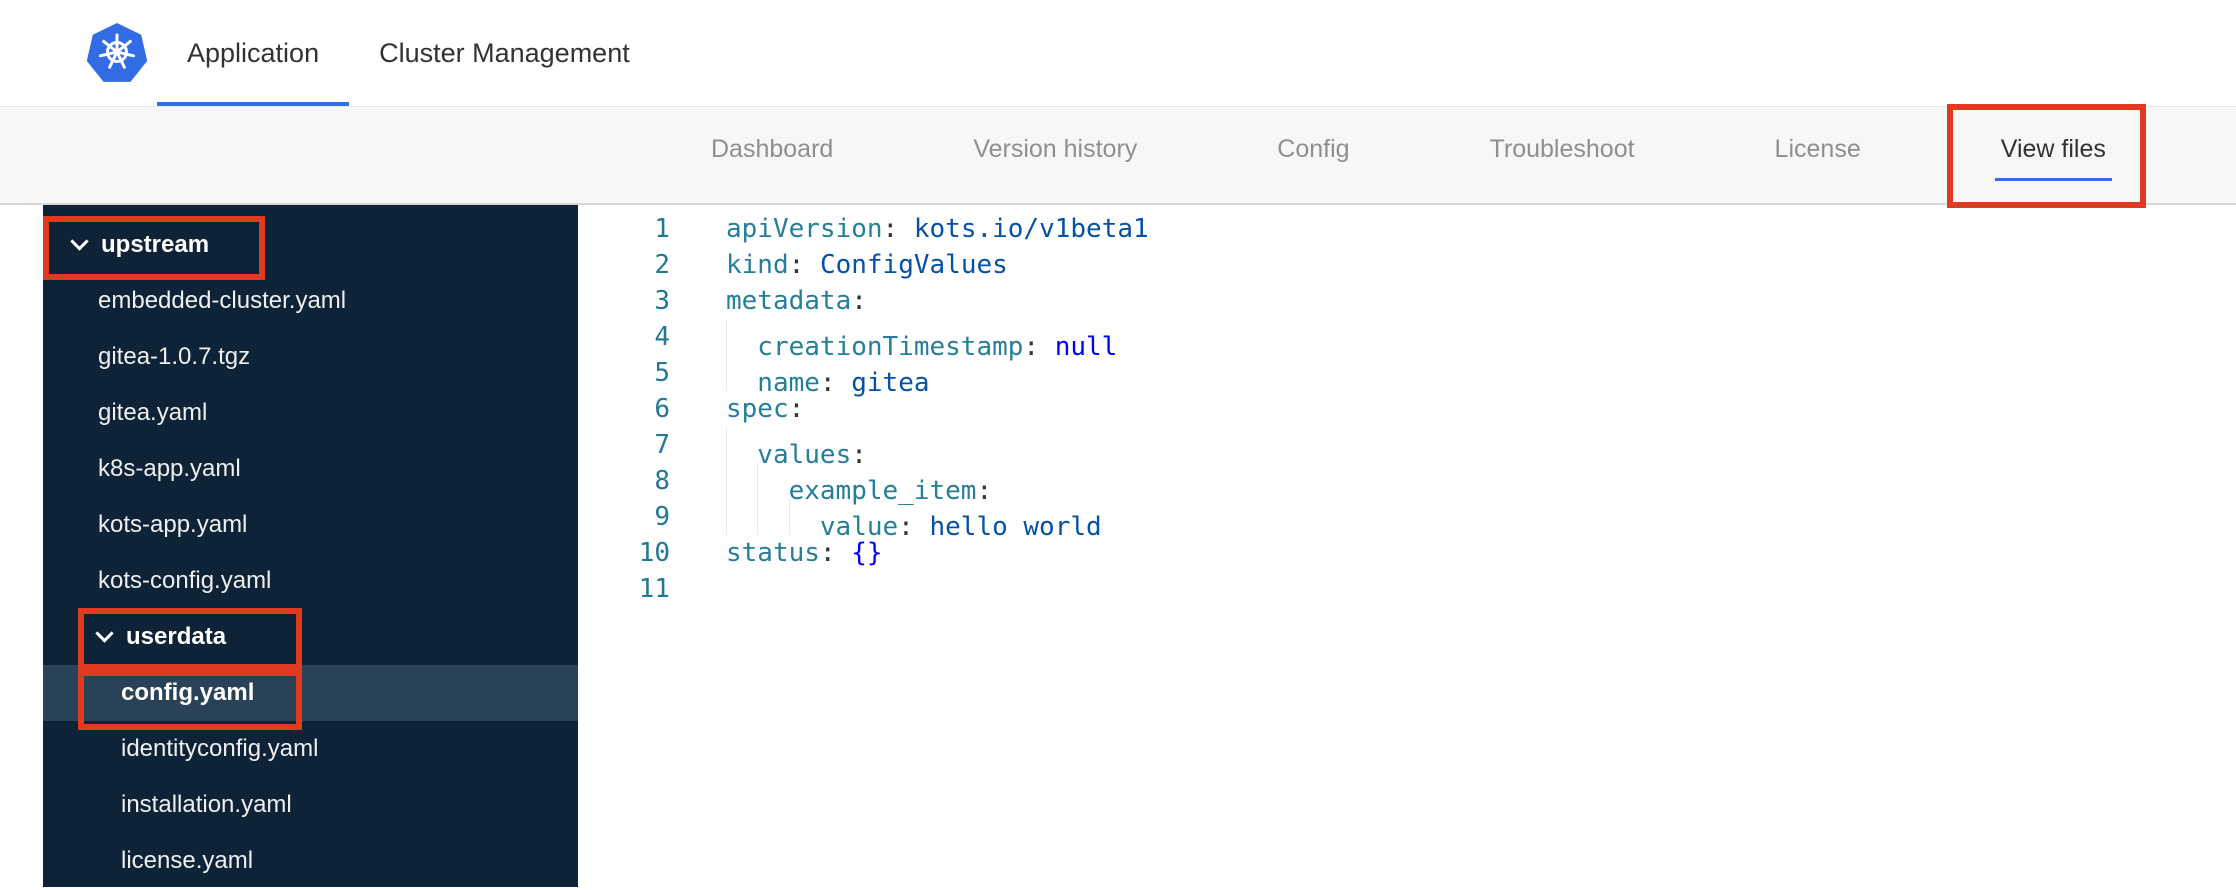 This screenshot has height=890, width=2236. I want to click on tab-cluster-management: Cluster Management, so click(504, 53).